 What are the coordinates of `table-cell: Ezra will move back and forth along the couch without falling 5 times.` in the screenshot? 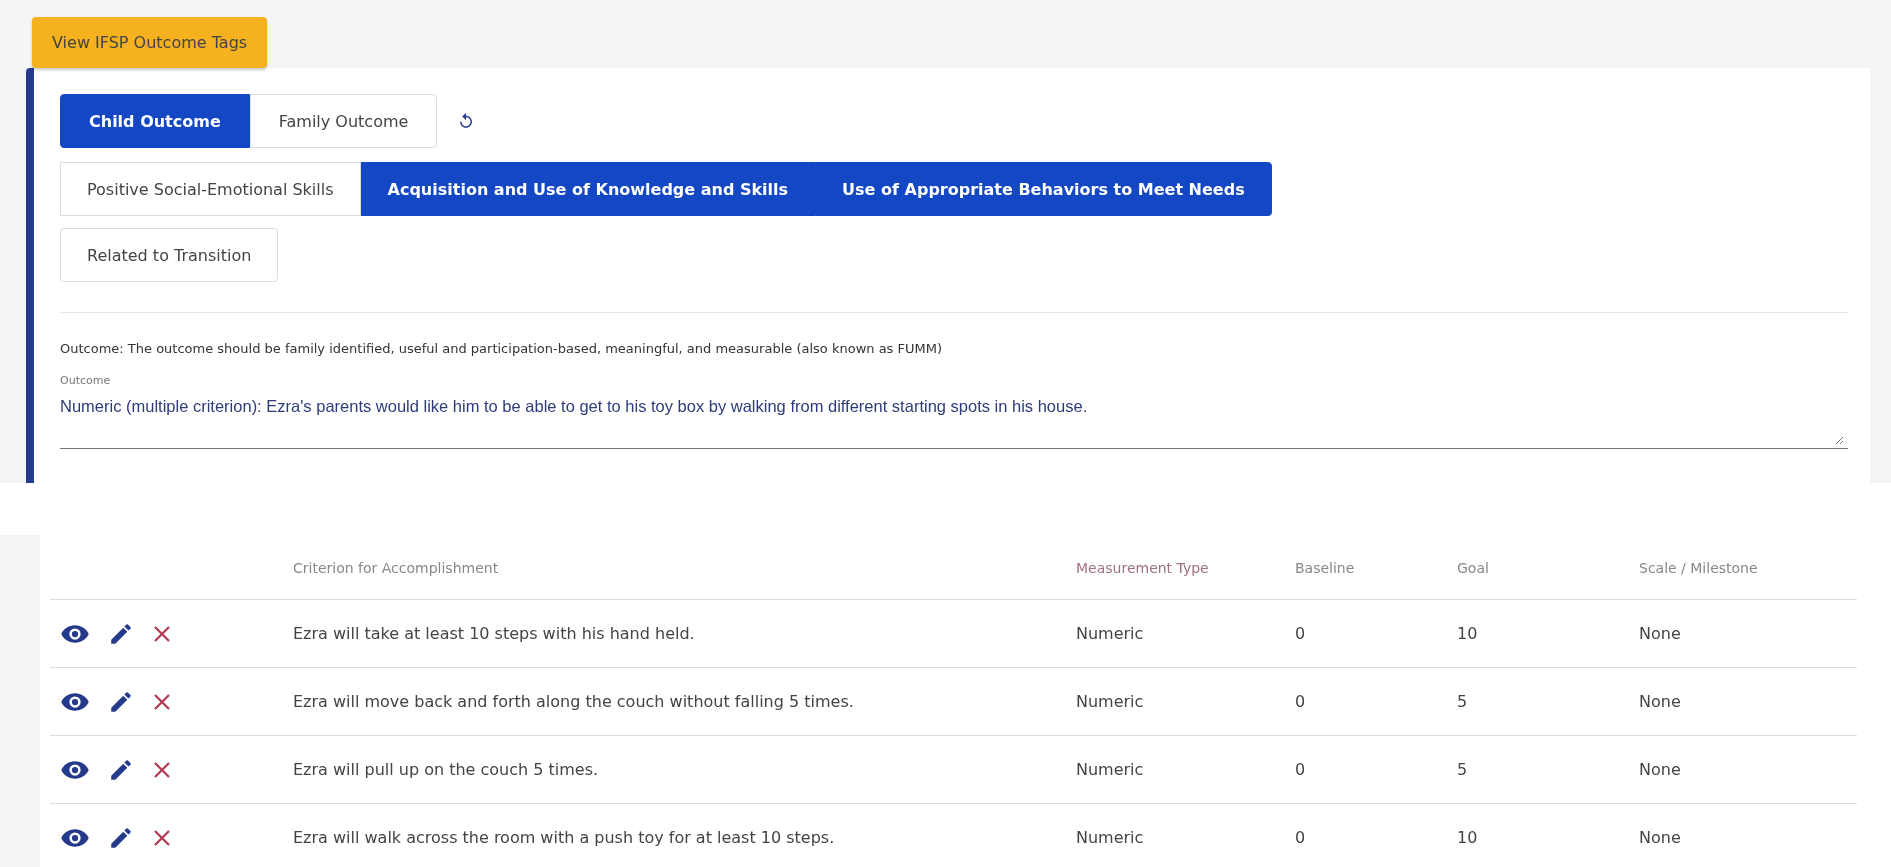 It's located at (573, 701).